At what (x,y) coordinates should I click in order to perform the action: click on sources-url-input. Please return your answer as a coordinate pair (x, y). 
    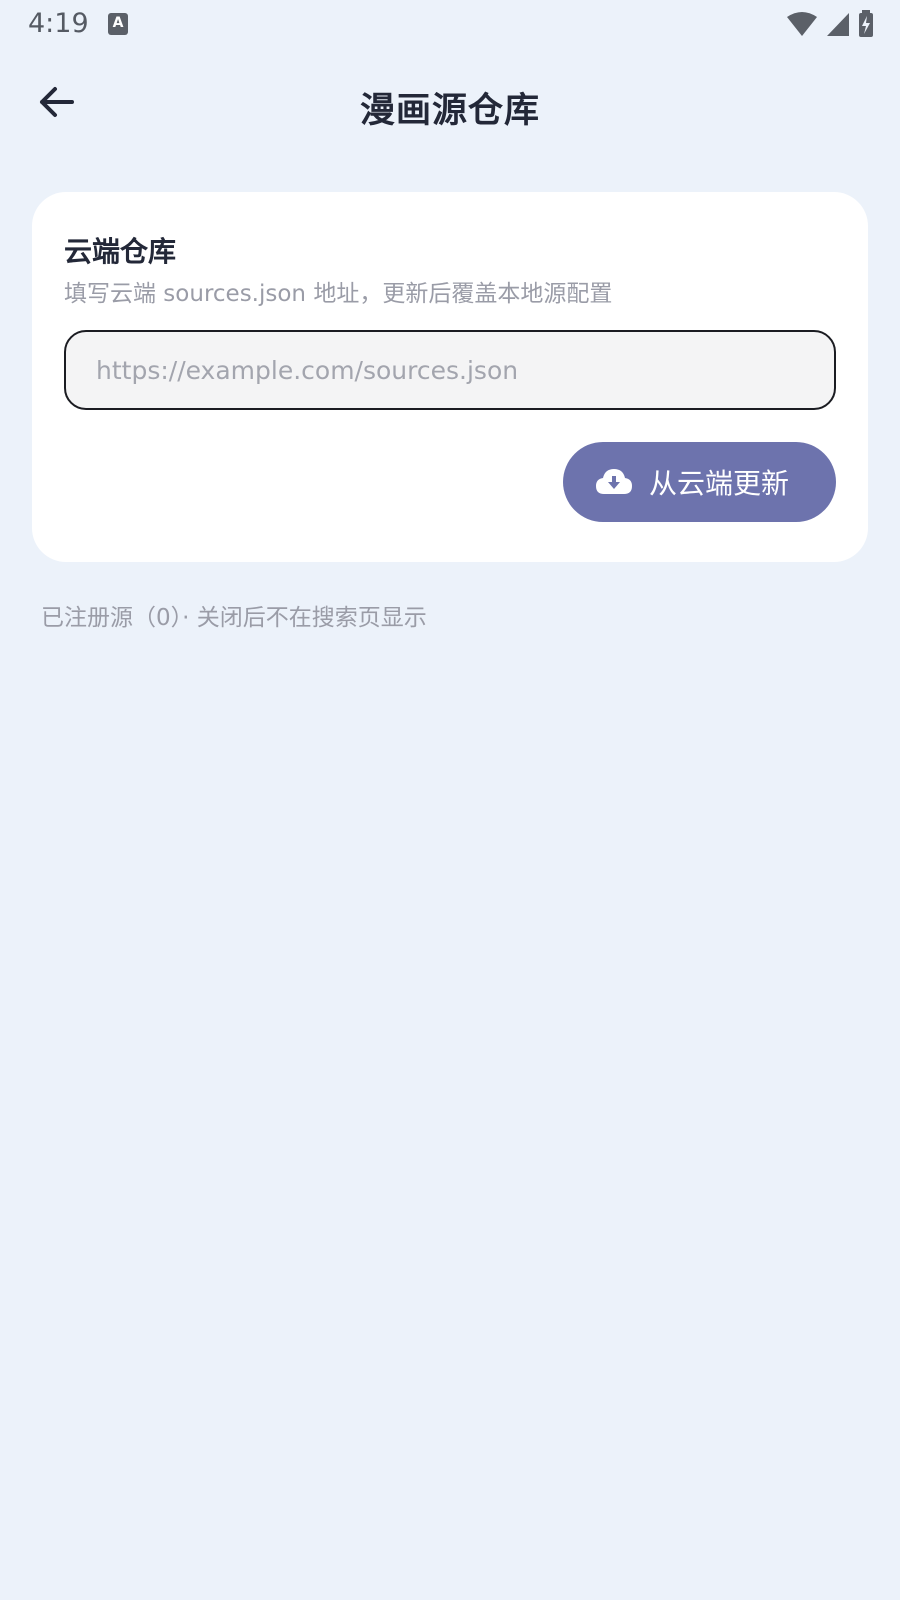
    Looking at the image, I should click on (450, 370).